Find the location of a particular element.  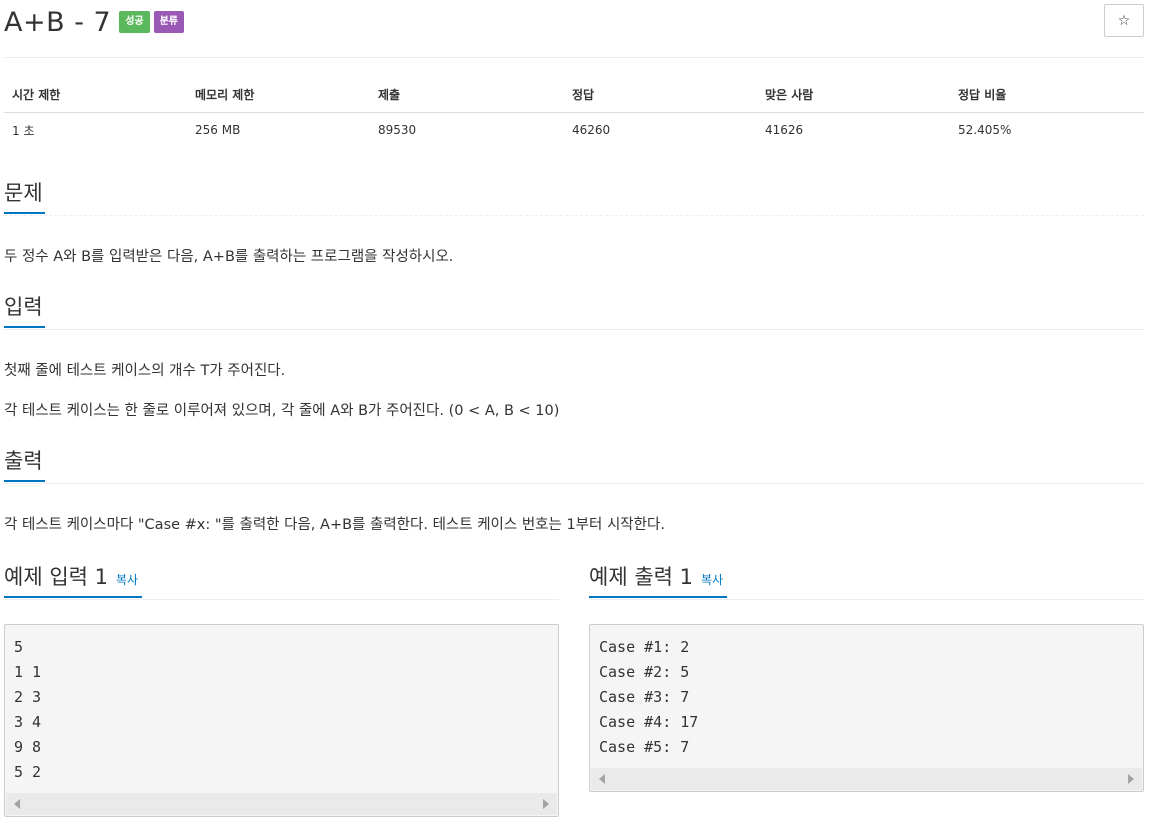

sample-output-line: Case #3: 7 is located at coordinates (644, 697).